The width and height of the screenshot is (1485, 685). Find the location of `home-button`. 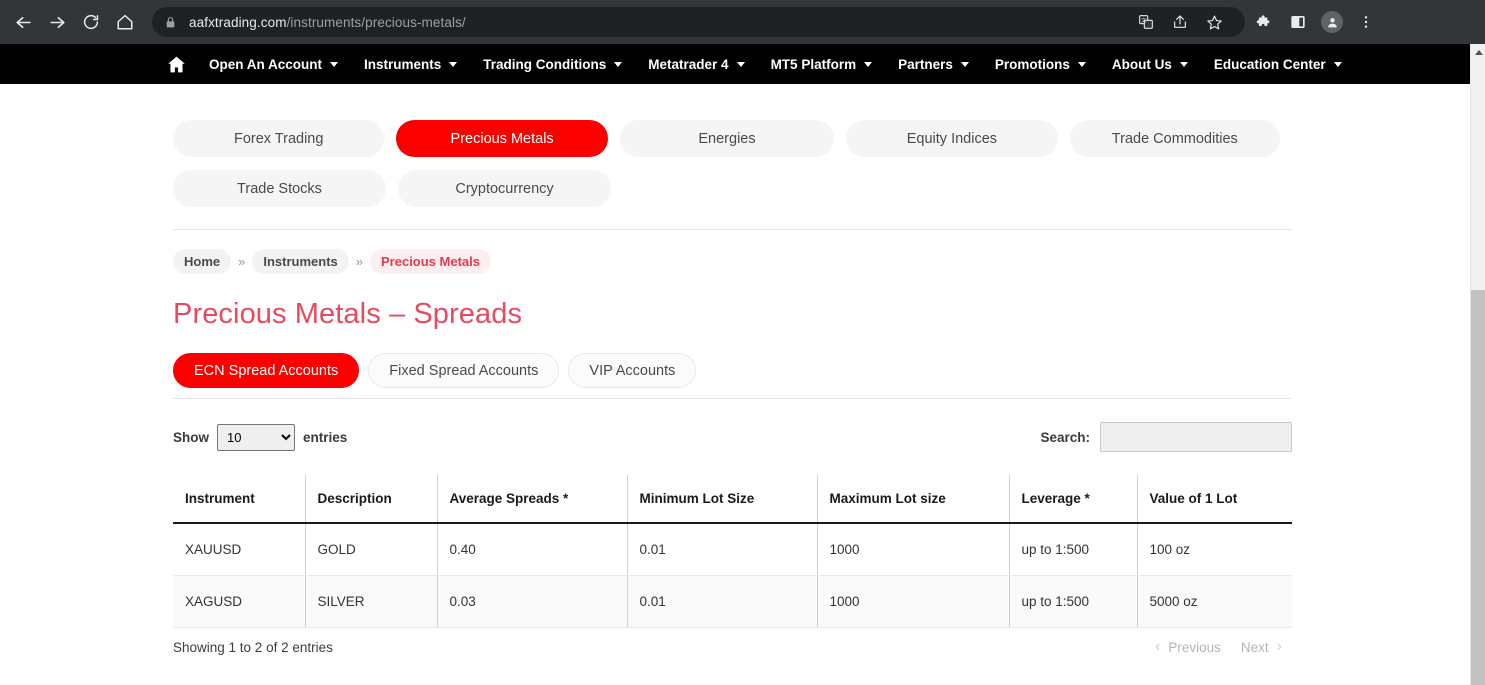

home-button is located at coordinates (125, 22).